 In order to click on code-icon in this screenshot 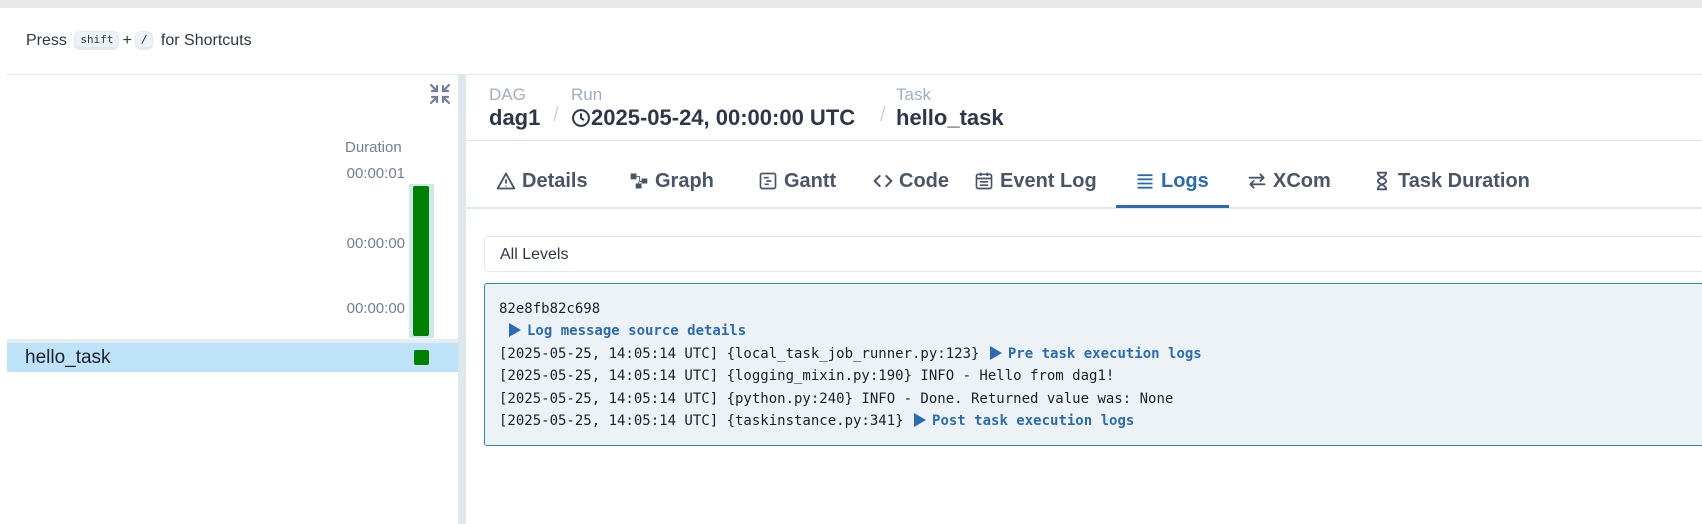, I will do `click(883, 181)`.